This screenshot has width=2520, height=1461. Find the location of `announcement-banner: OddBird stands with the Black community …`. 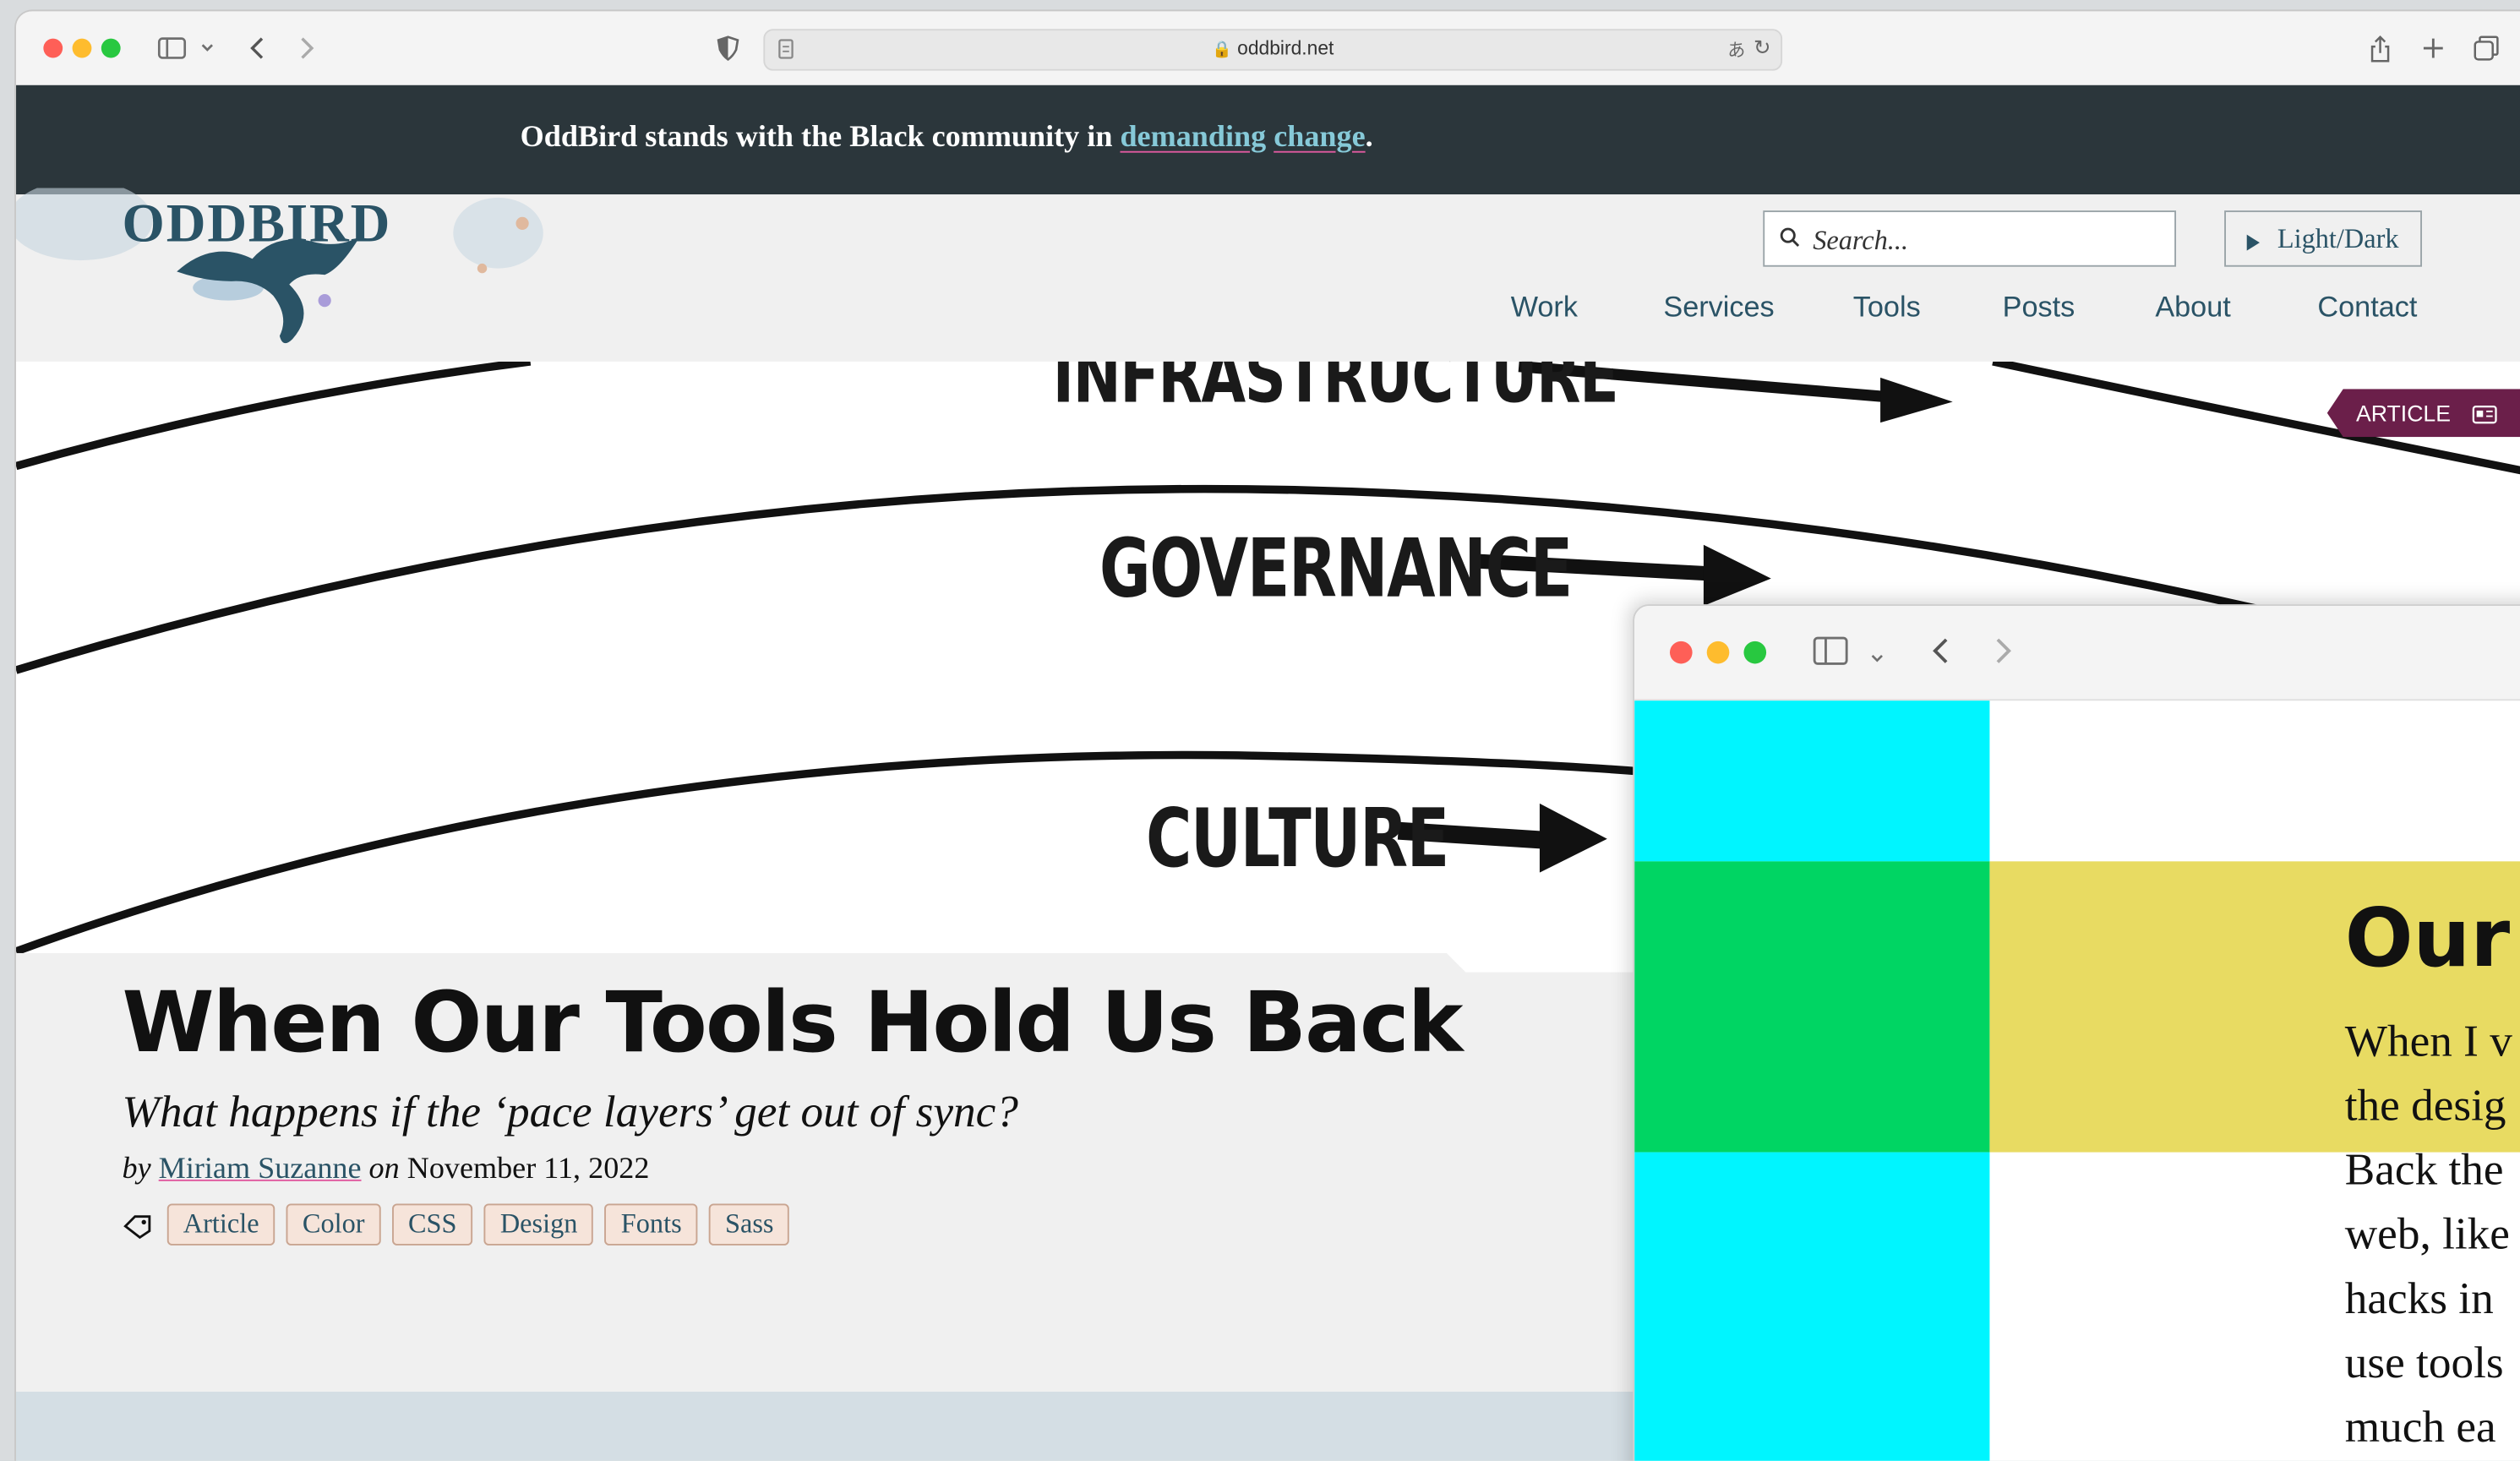

announcement-banner: OddBird stands with the Black community … is located at coordinates (1268, 139).